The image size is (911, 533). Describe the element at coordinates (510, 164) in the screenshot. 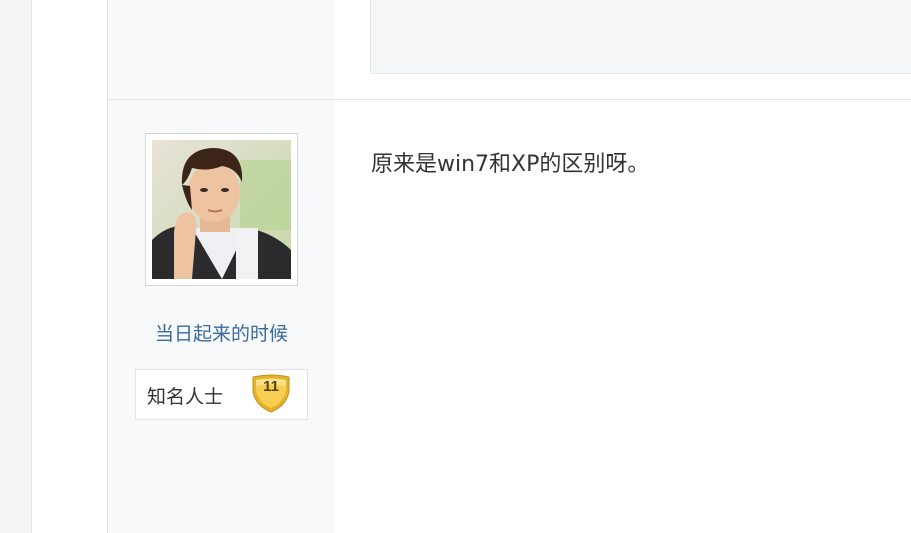

I see `post-content: 原来是win7和XP的区别呀。` at that location.